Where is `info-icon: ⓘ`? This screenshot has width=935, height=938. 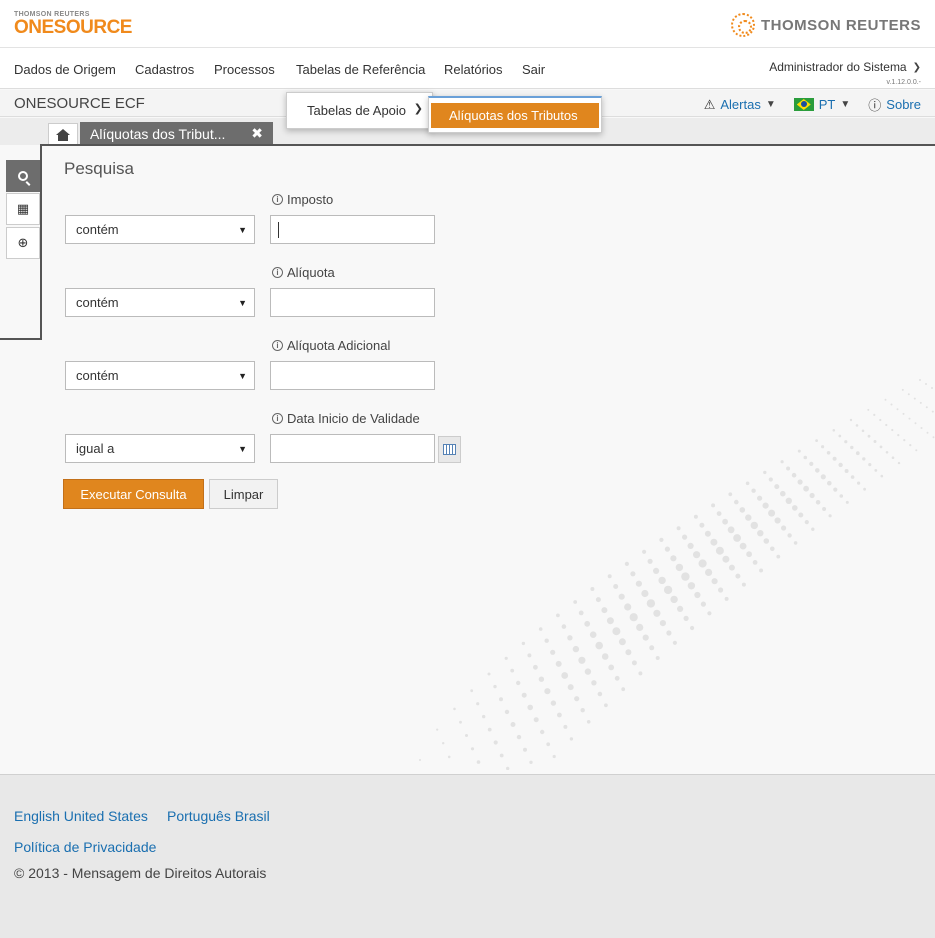 info-icon: ⓘ is located at coordinates (875, 105).